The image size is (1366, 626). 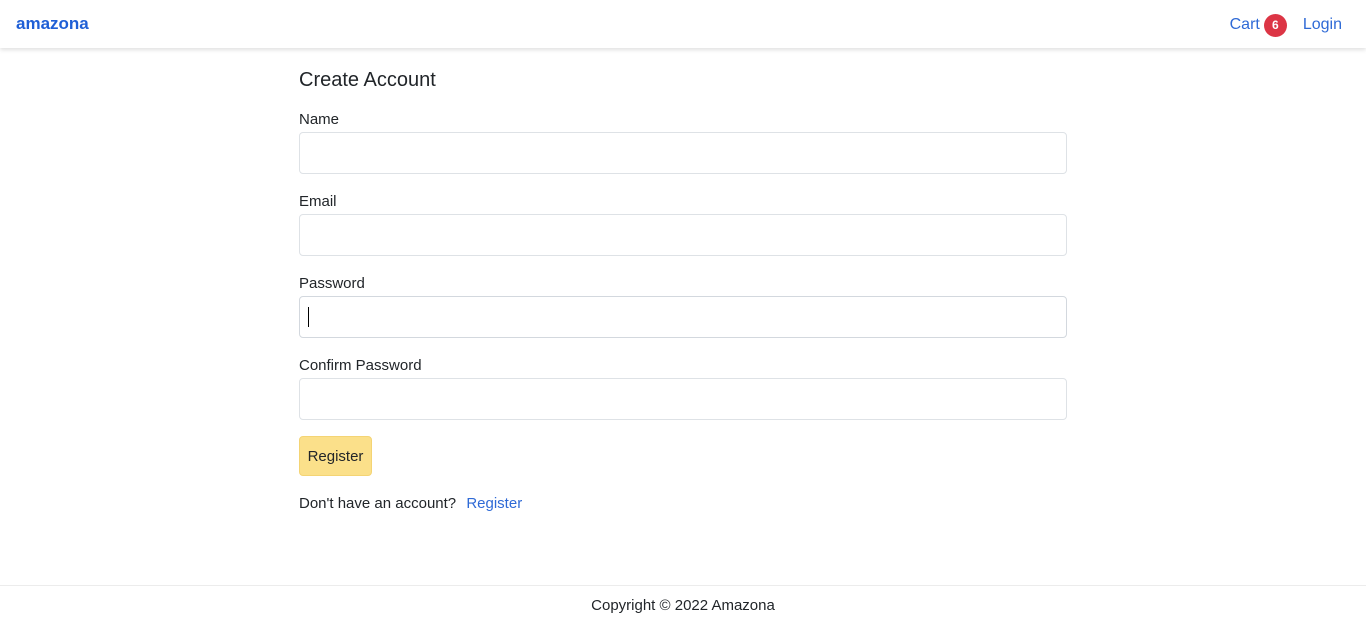 I want to click on nav-links: Cart 6 Login, so click(x=1286, y=25).